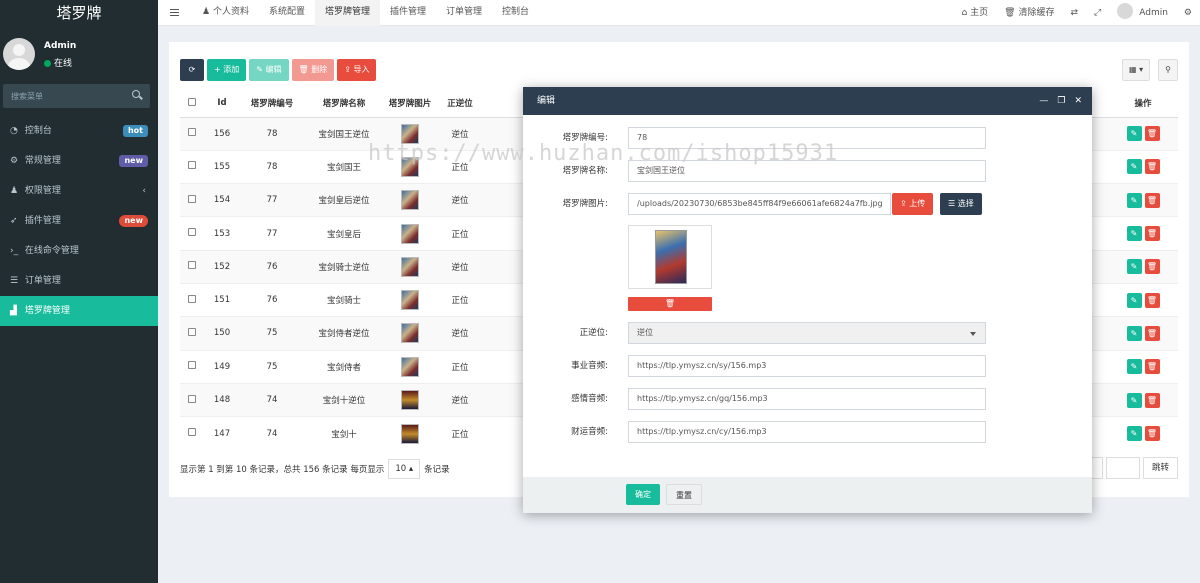  Describe the element at coordinates (76, 96) in the screenshot. I see `menu-search-input: 搜索菜单` at that location.